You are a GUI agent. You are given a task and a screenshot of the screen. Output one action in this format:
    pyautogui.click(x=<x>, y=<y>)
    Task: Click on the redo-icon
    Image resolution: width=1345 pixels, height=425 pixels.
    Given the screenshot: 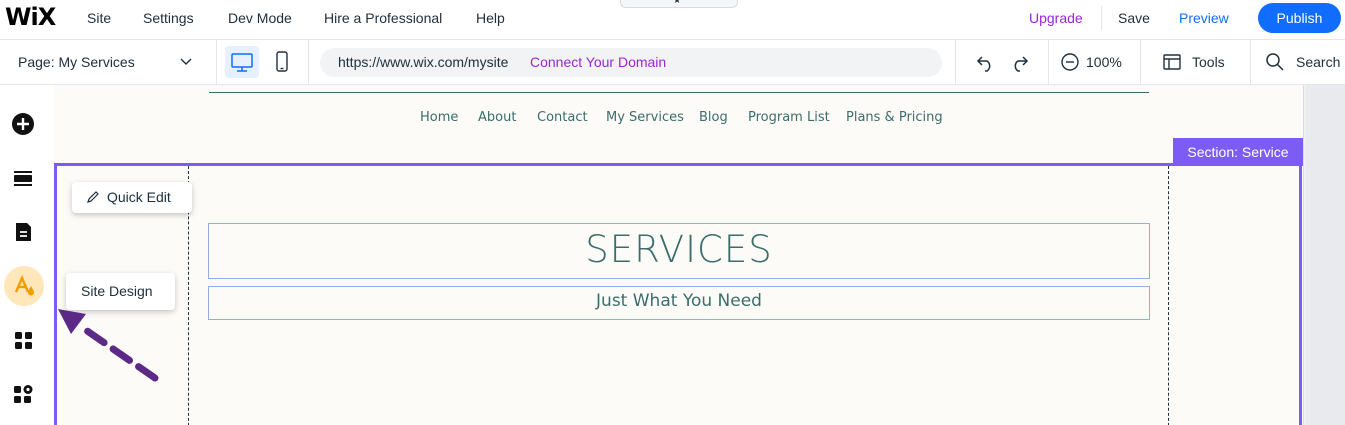 What is the action you would take?
    pyautogui.click(x=1019, y=62)
    